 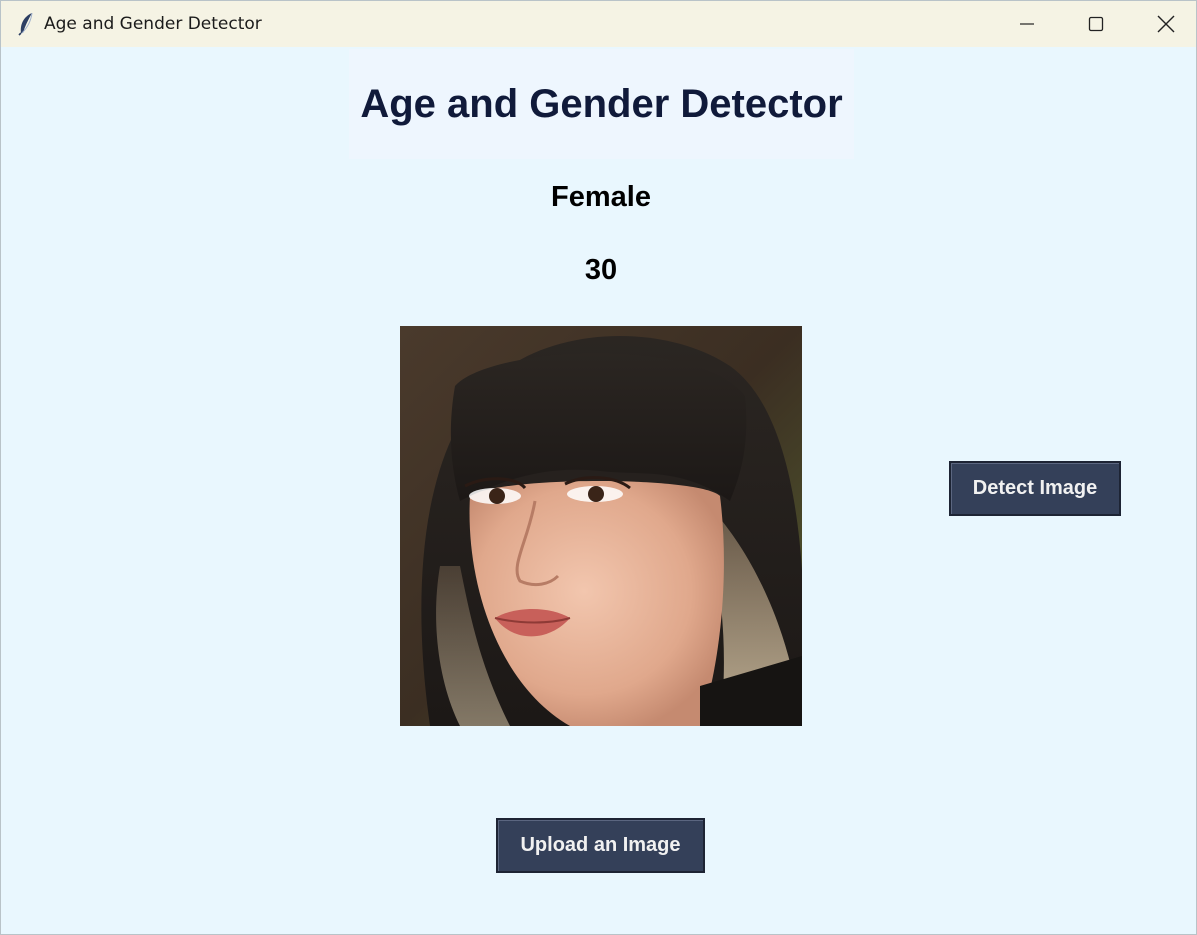 I want to click on detect-image-button: Detect Image, so click(x=1035, y=488).